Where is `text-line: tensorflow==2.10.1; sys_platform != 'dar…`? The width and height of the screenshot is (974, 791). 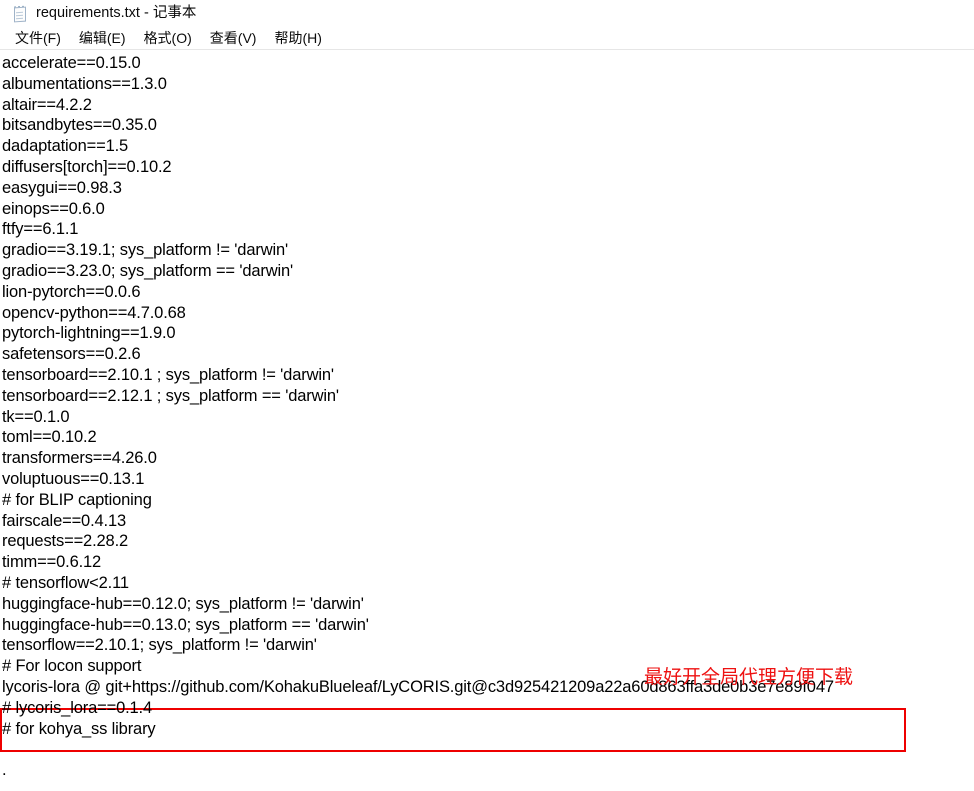 text-line: tensorflow==2.10.1; sys_platform != 'dar… is located at coordinates (159, 645).